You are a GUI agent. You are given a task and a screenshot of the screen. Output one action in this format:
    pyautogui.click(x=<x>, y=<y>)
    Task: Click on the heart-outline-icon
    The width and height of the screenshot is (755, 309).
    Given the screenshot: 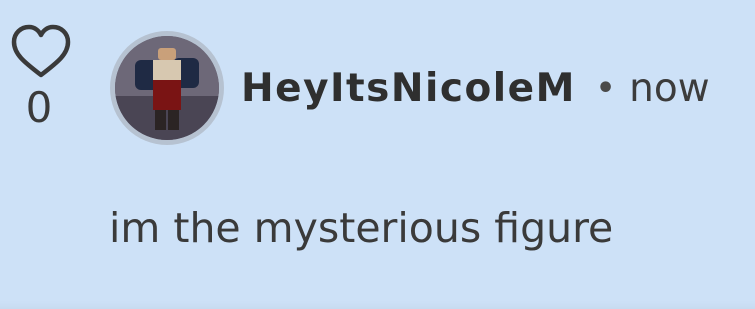 What is the action you would take?
    pyautogui.click(x=41, y=51)
    